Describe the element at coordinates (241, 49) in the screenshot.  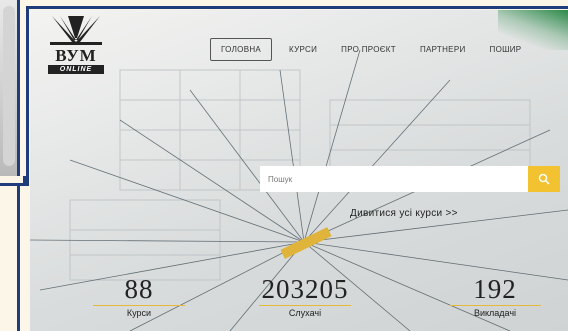
I see `nav-item-home: ГОЛОВНА` at that location.